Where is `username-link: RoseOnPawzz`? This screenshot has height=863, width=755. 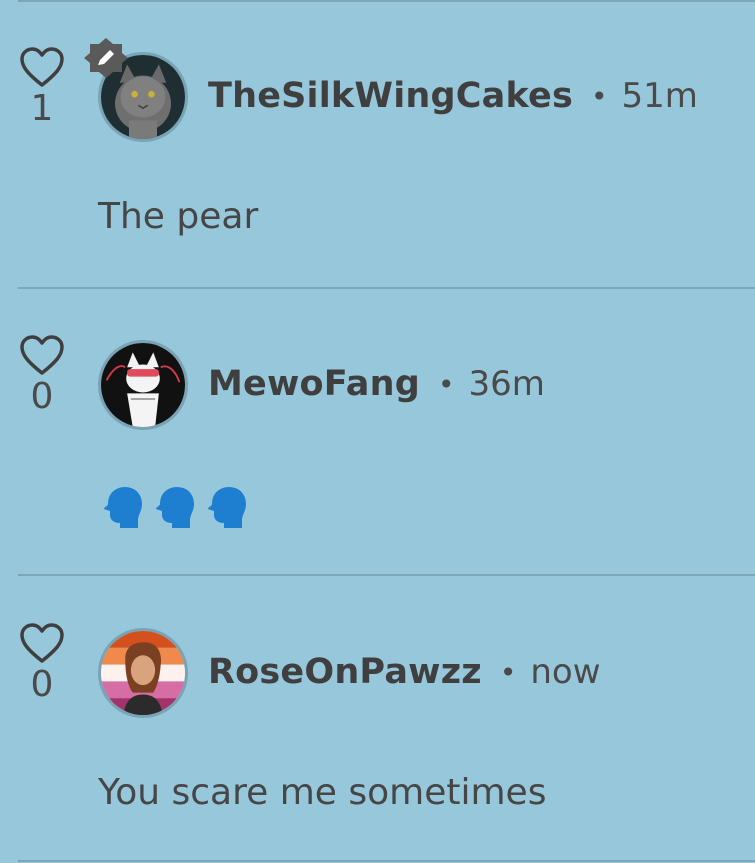 username-link: RoseOnPawzz is located at coordinates (345, 672).